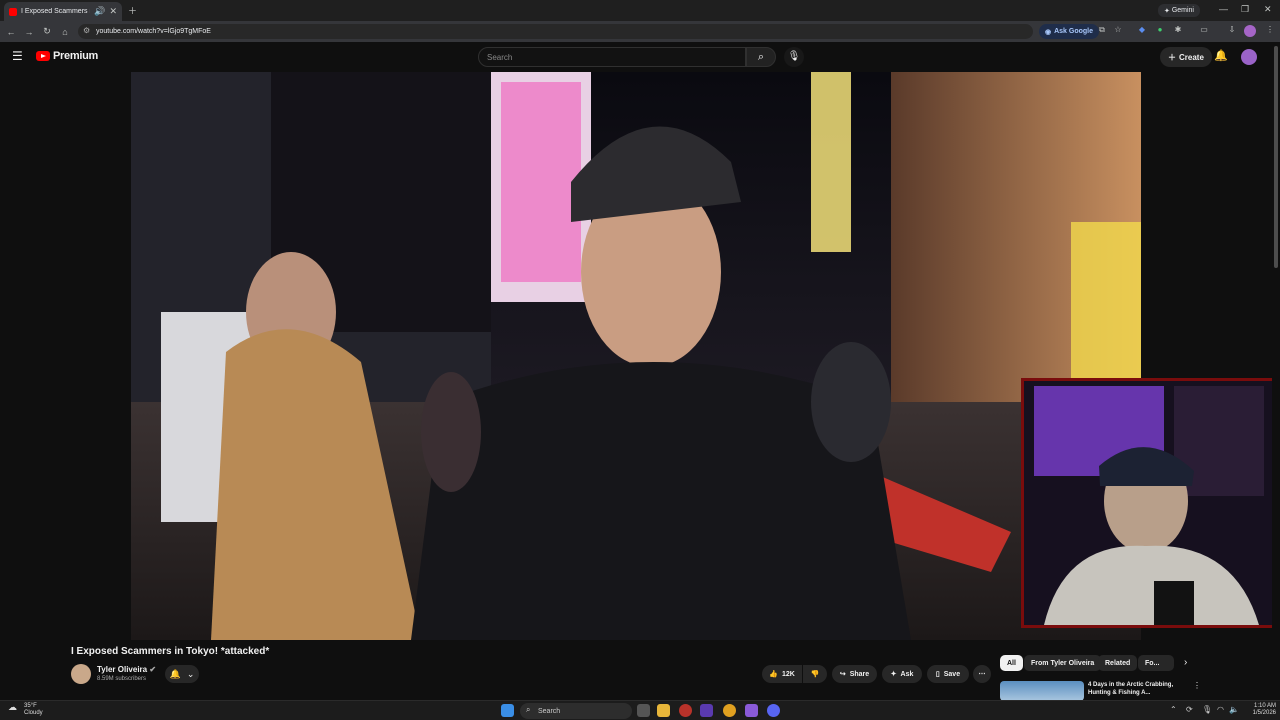 This screenshot has height=720, width=1280. Describe the element at coordinates (1232, 31) in the screenshot. I see `downloads-icon: ⇩` at that location.